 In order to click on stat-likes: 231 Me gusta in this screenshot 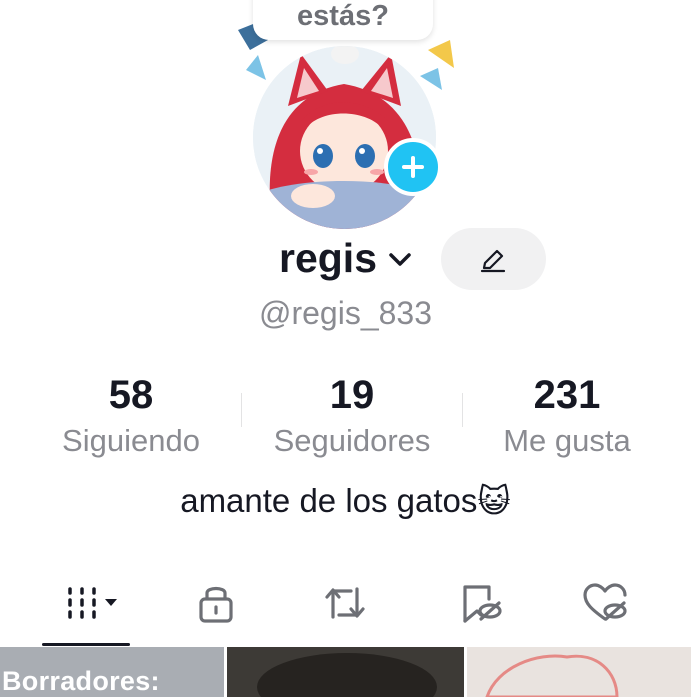, I will do `click(567, 416)`.